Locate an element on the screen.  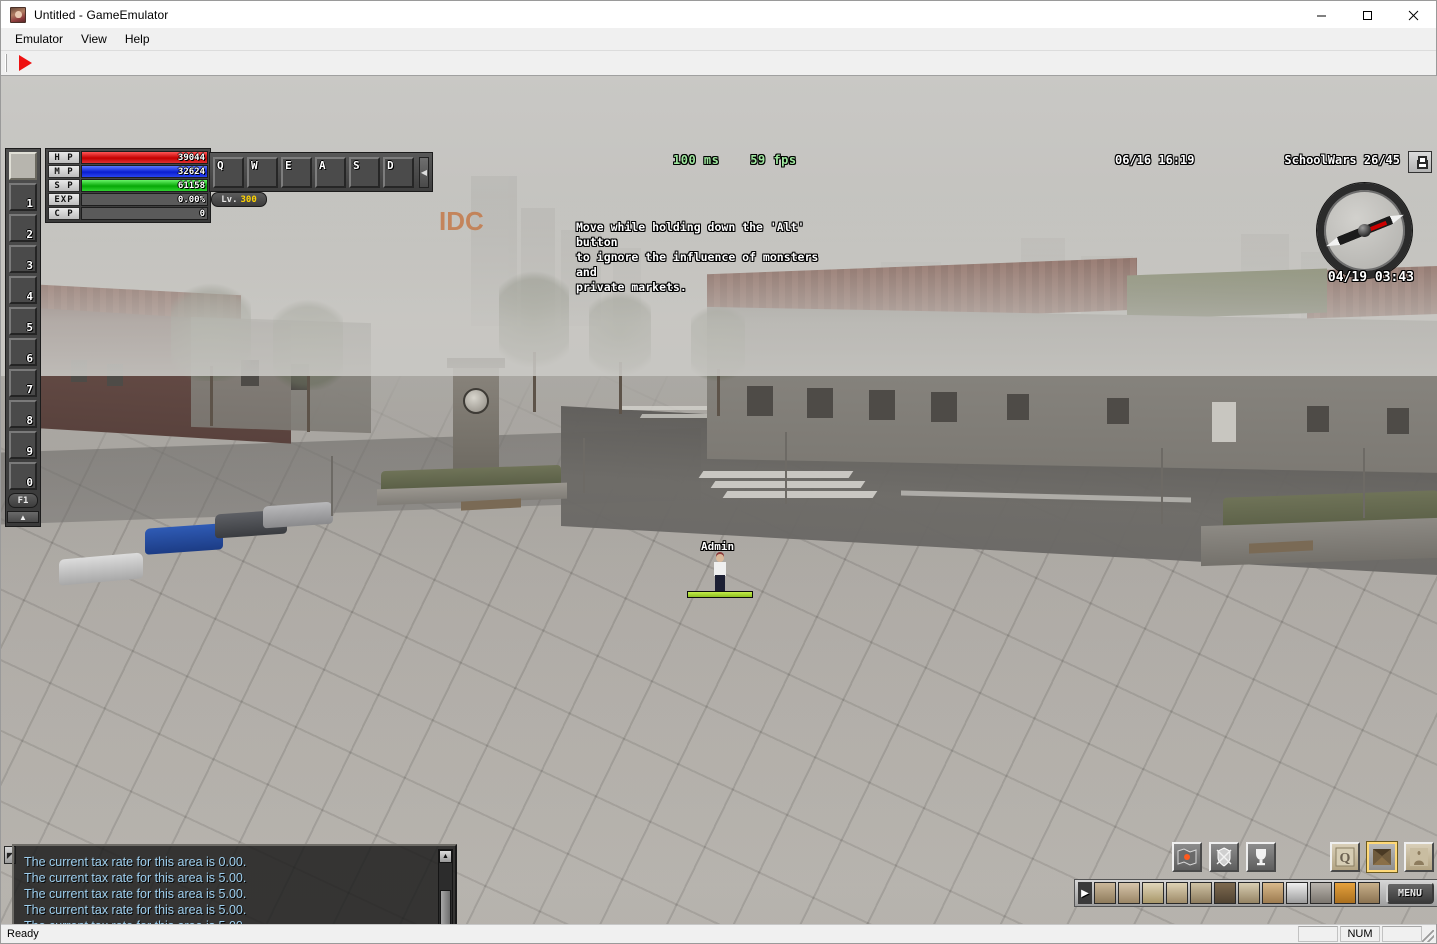
left-slot-5: 5 is located at coordinates (23, 321).